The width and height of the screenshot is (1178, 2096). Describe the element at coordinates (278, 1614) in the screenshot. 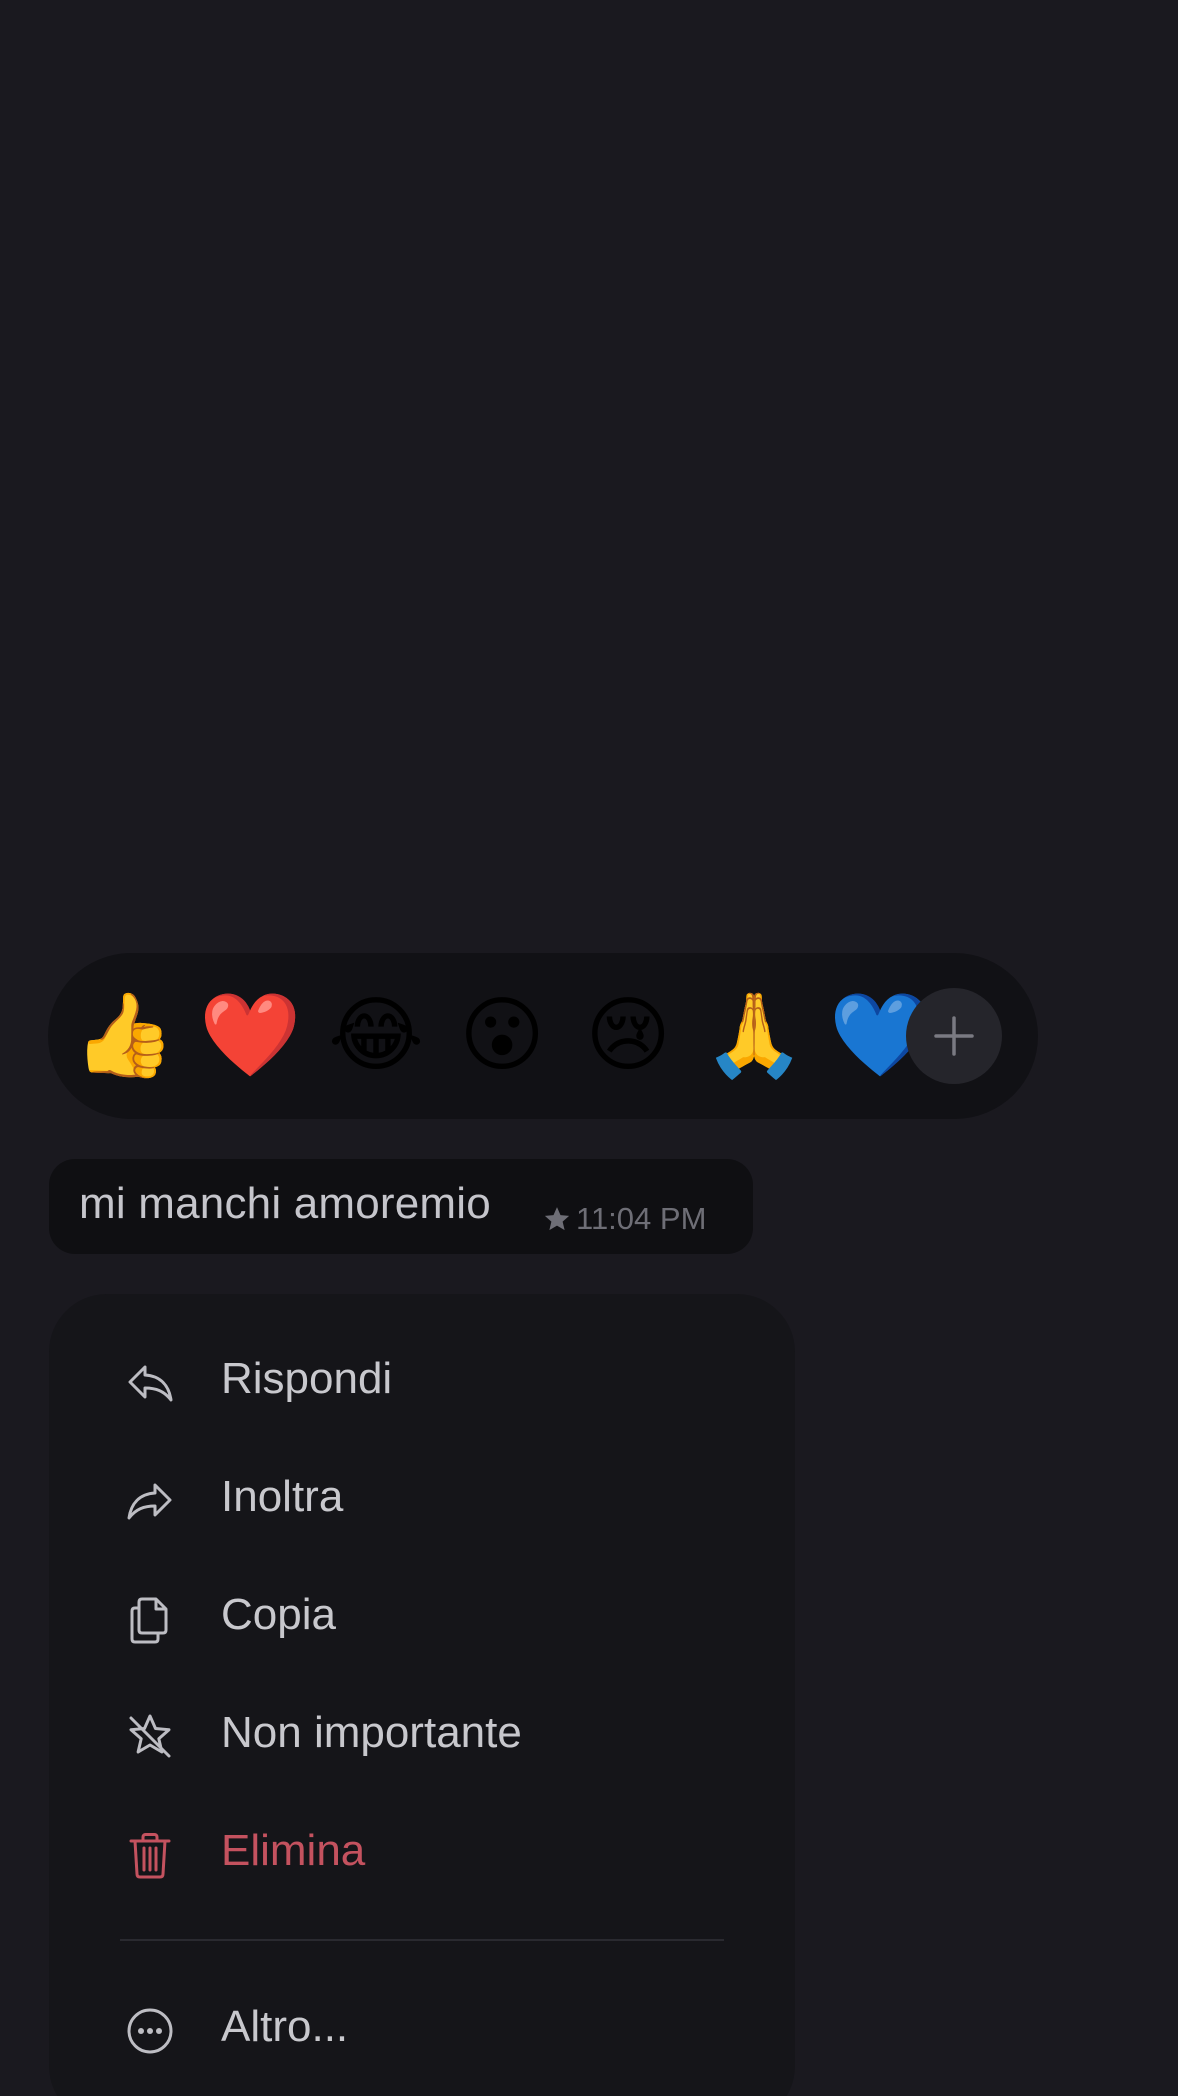

I see `menu-label-copy: Copia` at that location.